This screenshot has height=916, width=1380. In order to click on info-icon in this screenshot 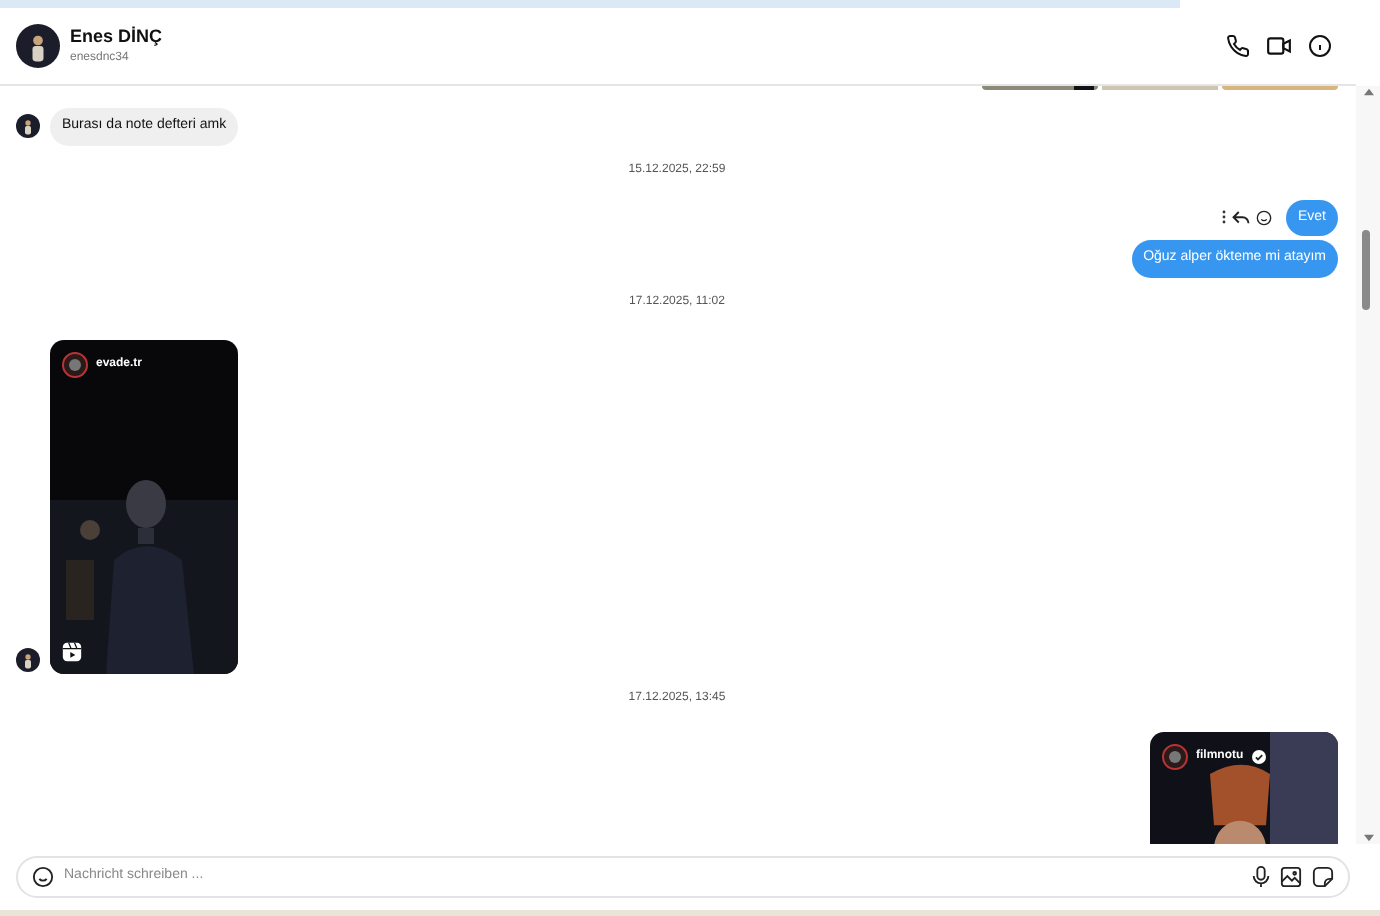, I will do `click(1320, 46)`.